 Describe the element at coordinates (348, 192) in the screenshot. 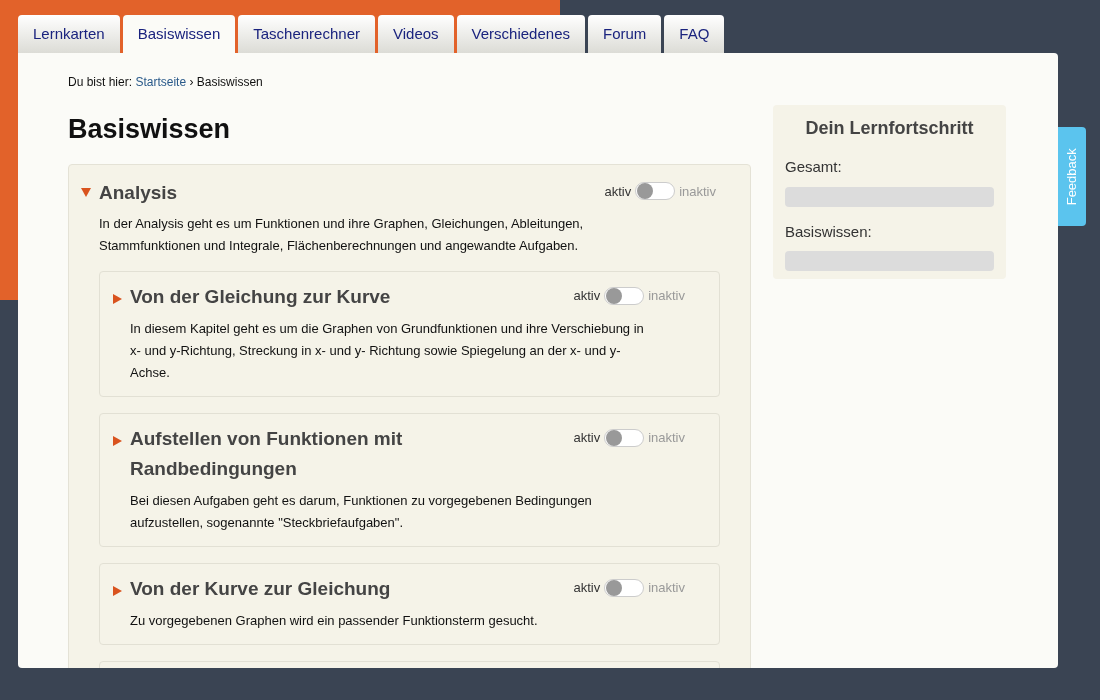

I see `topic-title: Analysis` at that location.